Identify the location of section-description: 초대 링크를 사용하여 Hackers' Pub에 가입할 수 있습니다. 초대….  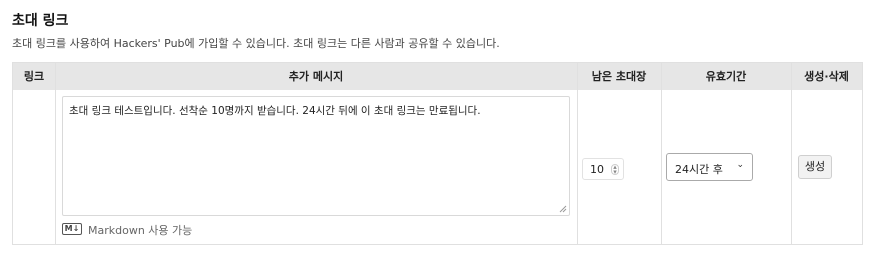
(256, 43).